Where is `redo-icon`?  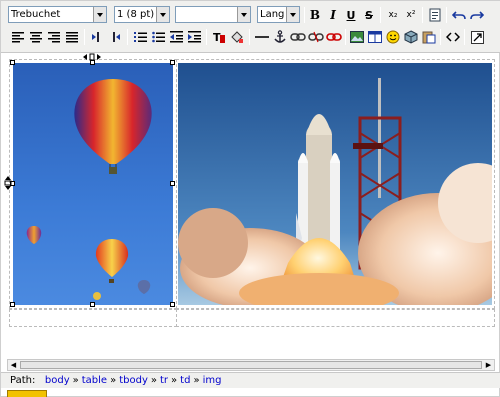 redo-icon is located at coordinates (477, 15).